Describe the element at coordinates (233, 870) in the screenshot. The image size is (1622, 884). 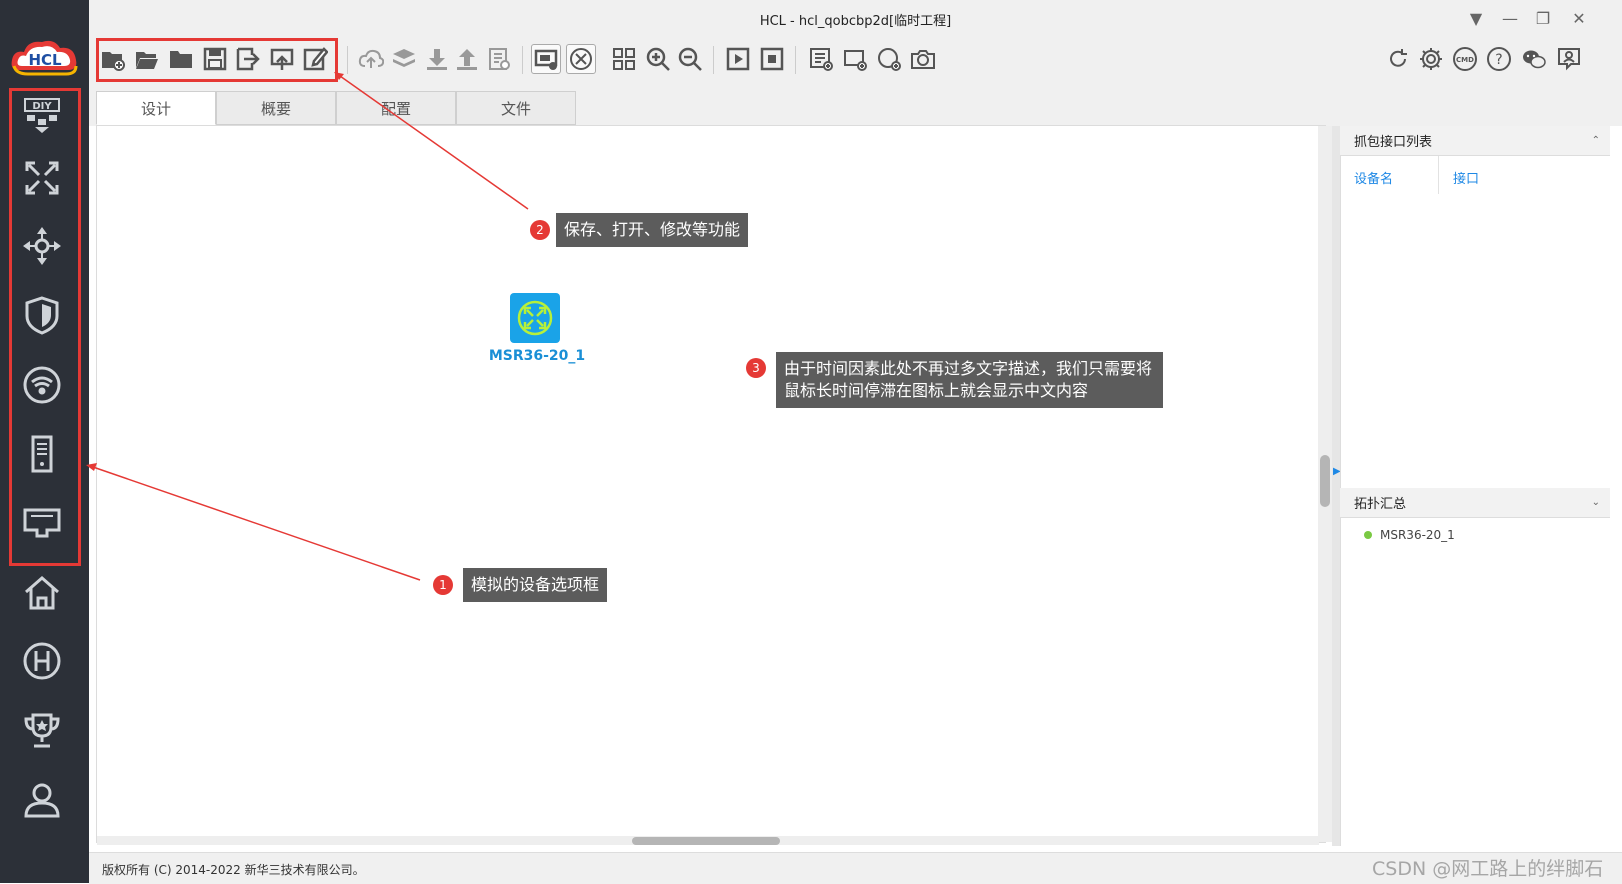
I see `copyright-text: 版权所有 (C) 2014-2022 新华三技术有限公司。` at that location.